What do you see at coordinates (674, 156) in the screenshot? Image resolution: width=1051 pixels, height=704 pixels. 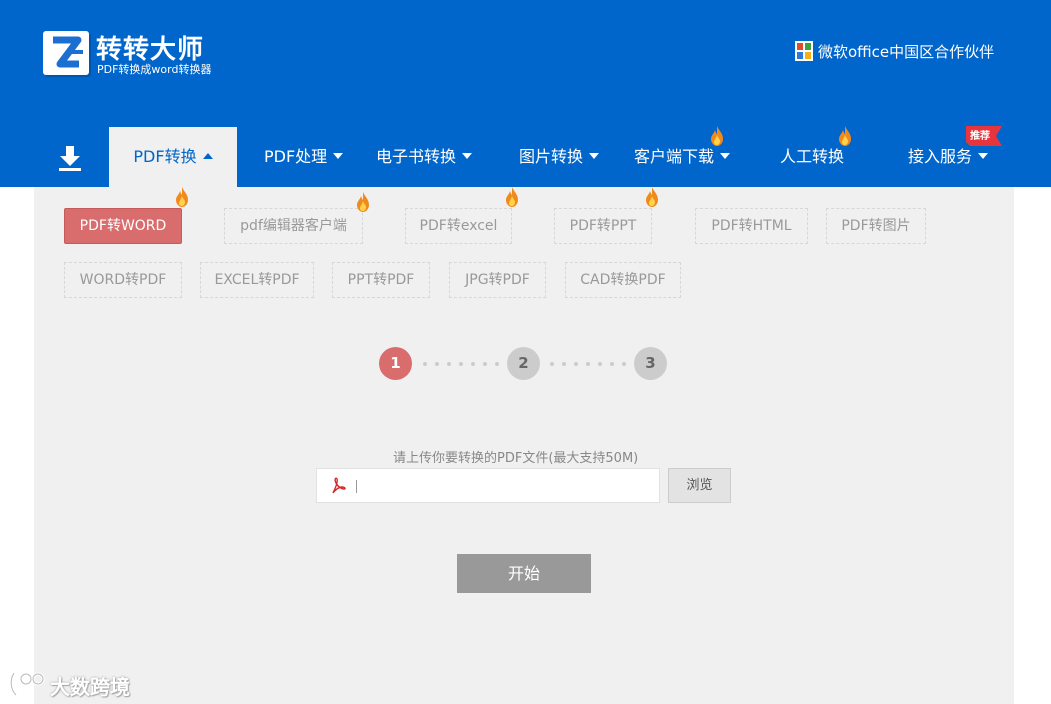 I see `nav-label: 客户端下载` at bounding box center [674, 156].